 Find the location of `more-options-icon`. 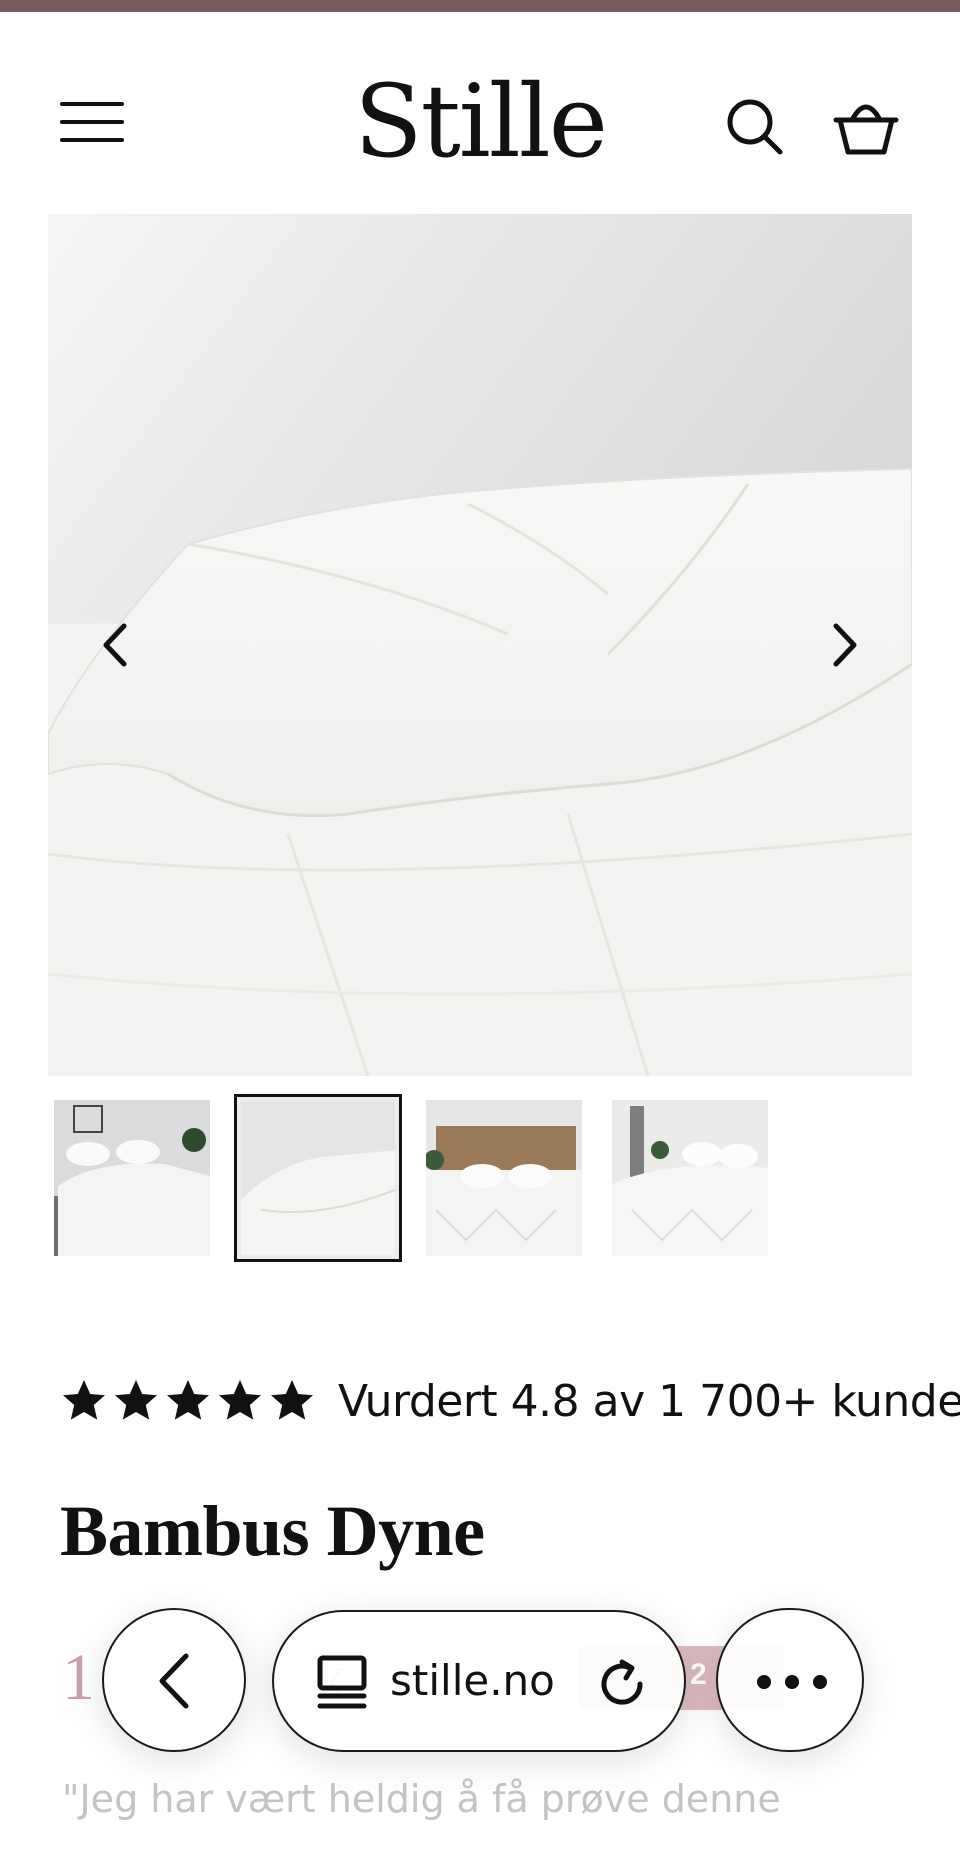

more-options-icon is located at coordinates (792, 1682).